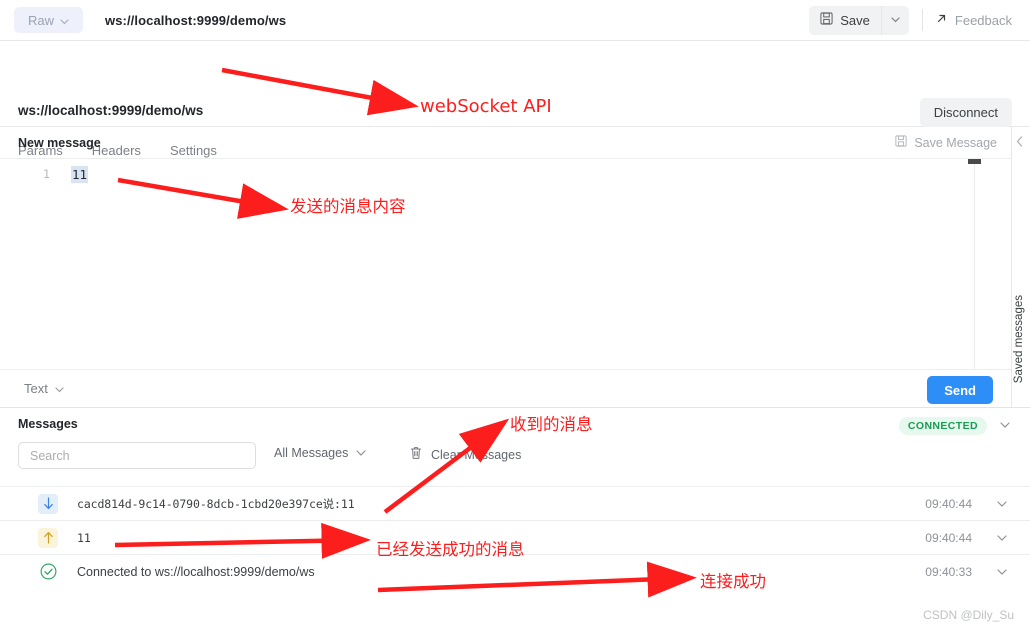 This screenshot has height=627, width=1030. I want to click on editor-line-number: 1, so click(46, 174).